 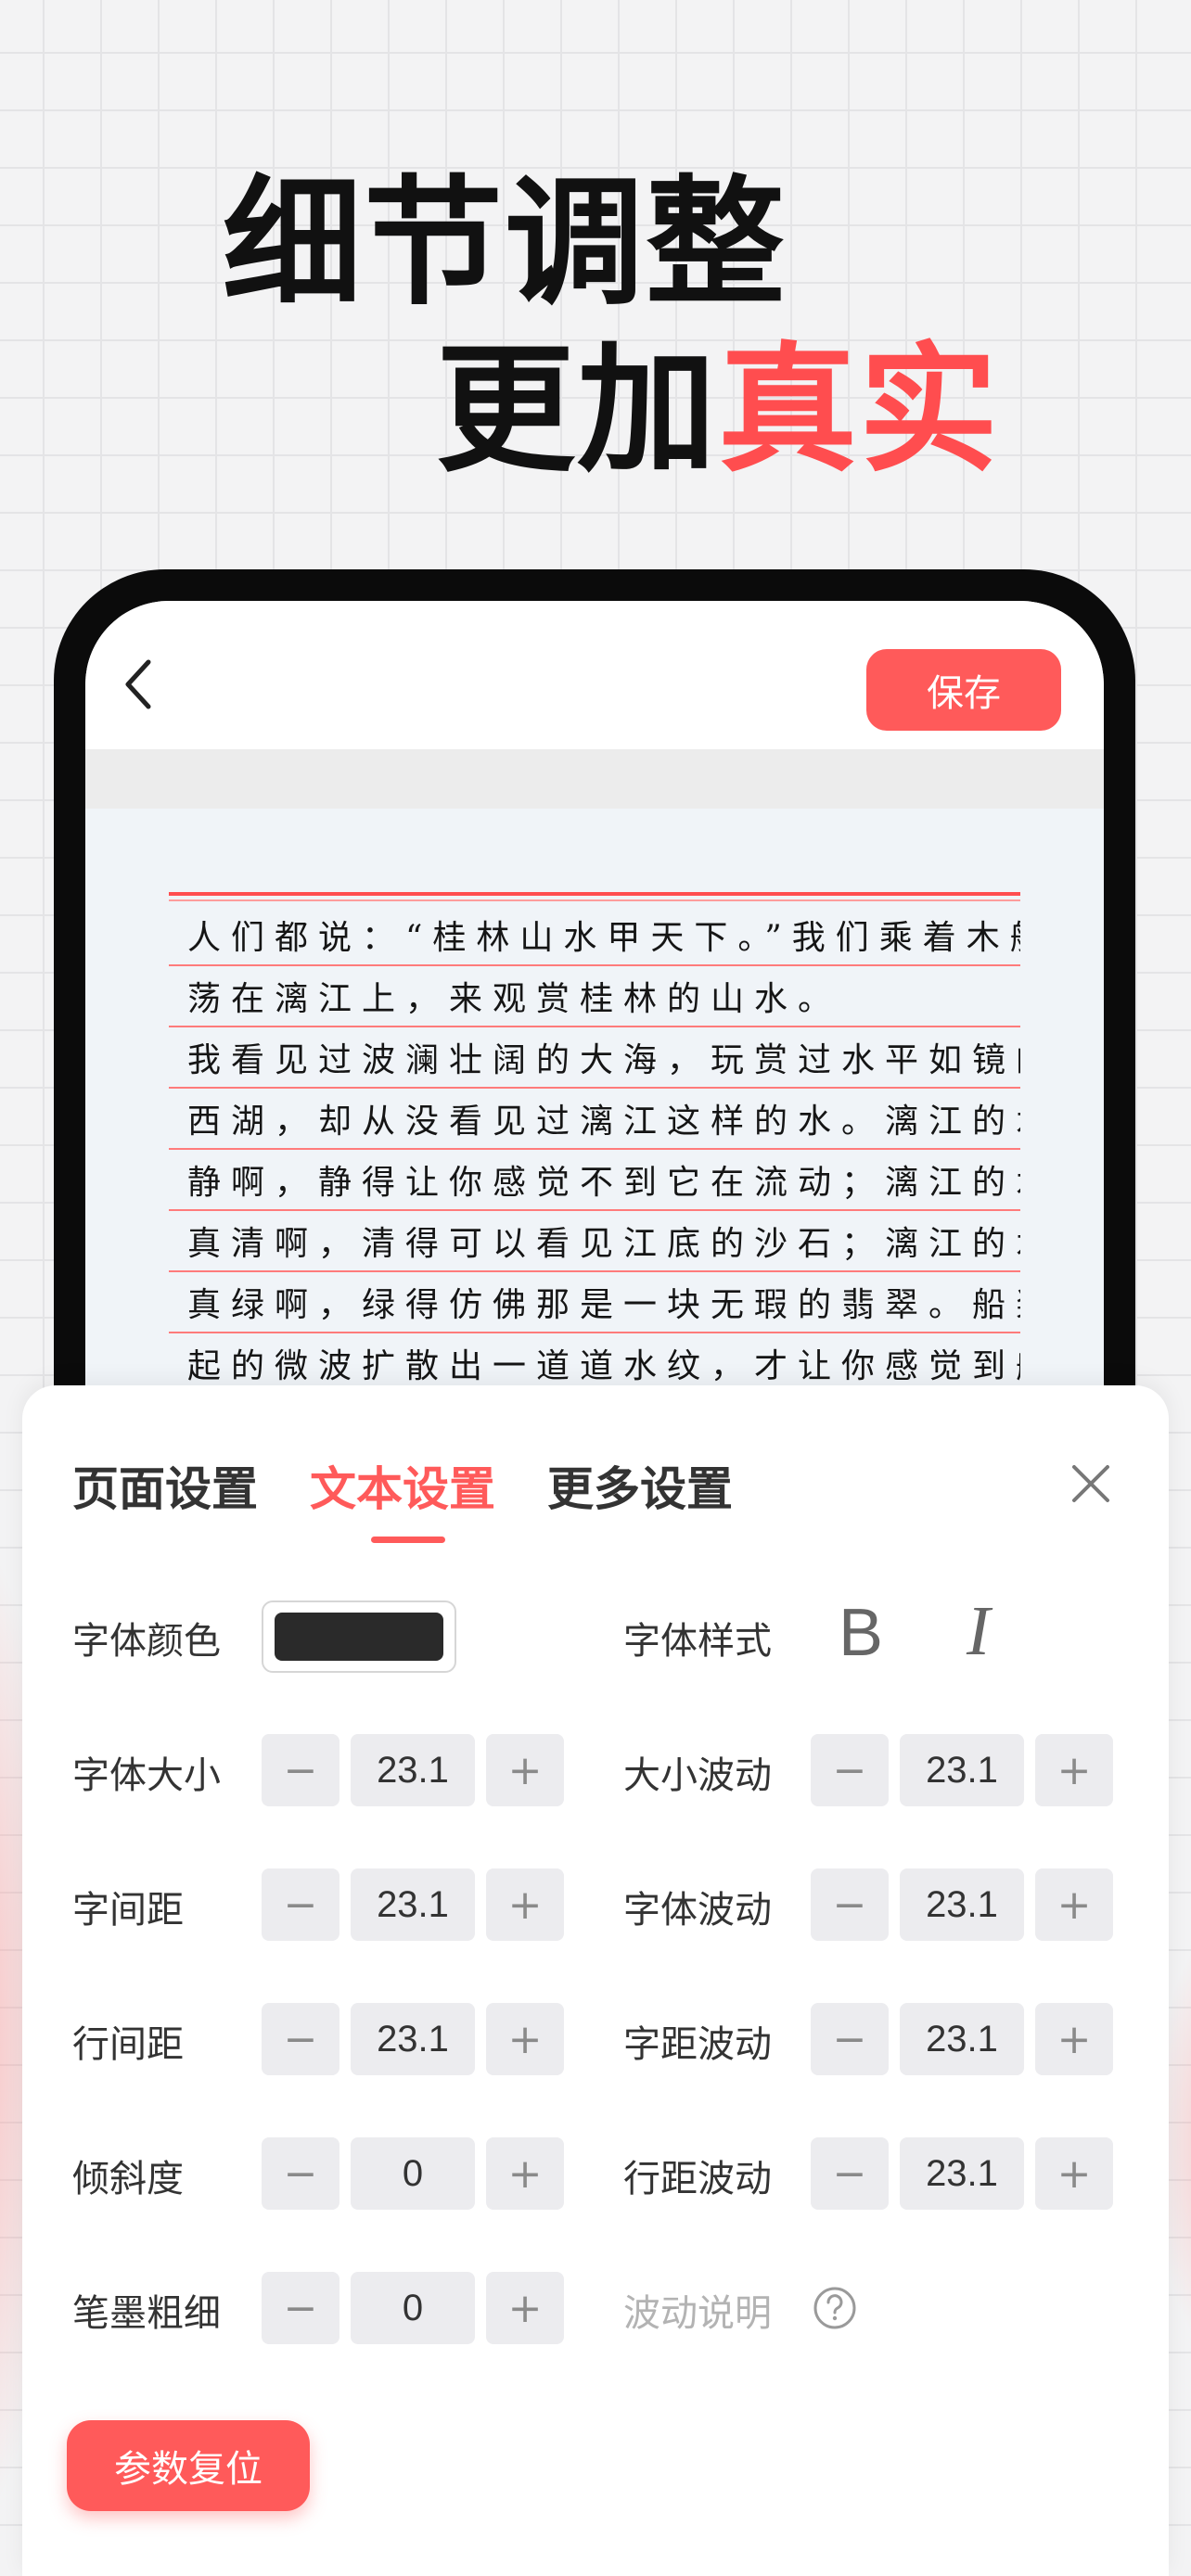 I want to click on handwriting-line: 荡在漓江上，来观赏桂林的山水。, so click(x=594, y=997).